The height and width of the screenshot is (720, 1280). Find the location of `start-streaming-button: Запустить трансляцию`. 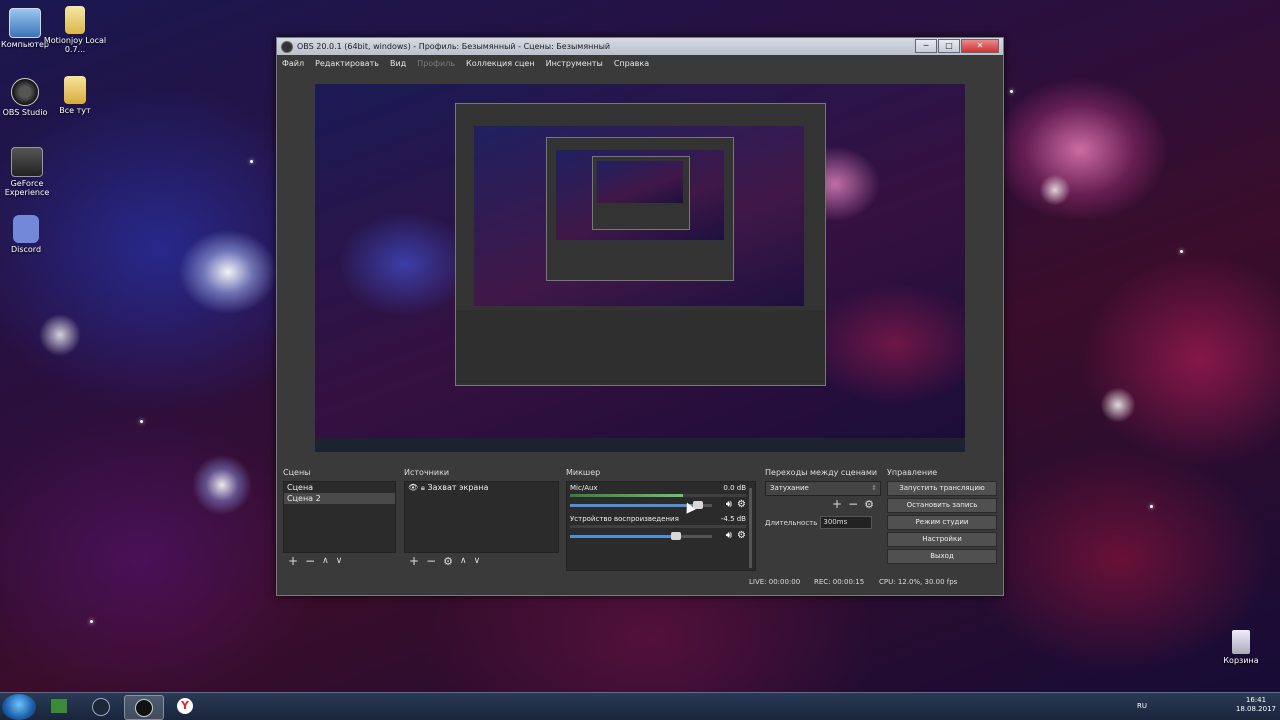

start-streaming-button: Запустить трансляцию is located at coordinates (942, 488).